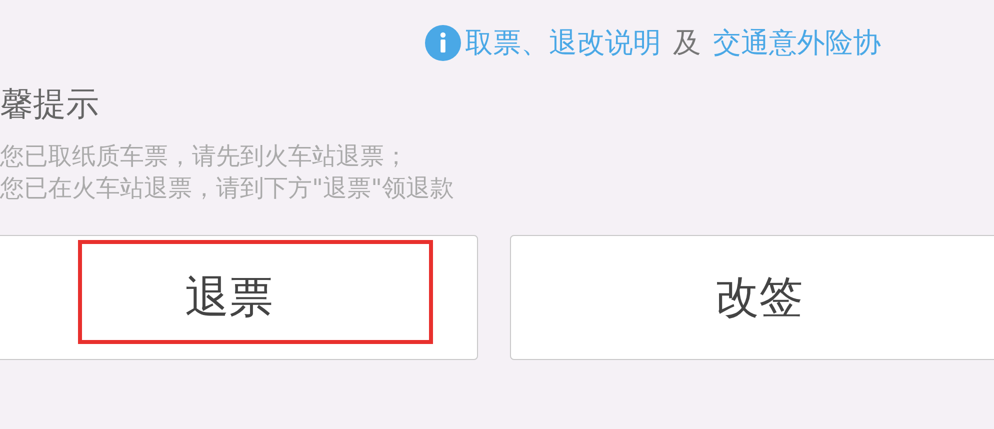 This screenshot has width=994, height=429. I want to click on action-button: 退票, so click(239, 297).